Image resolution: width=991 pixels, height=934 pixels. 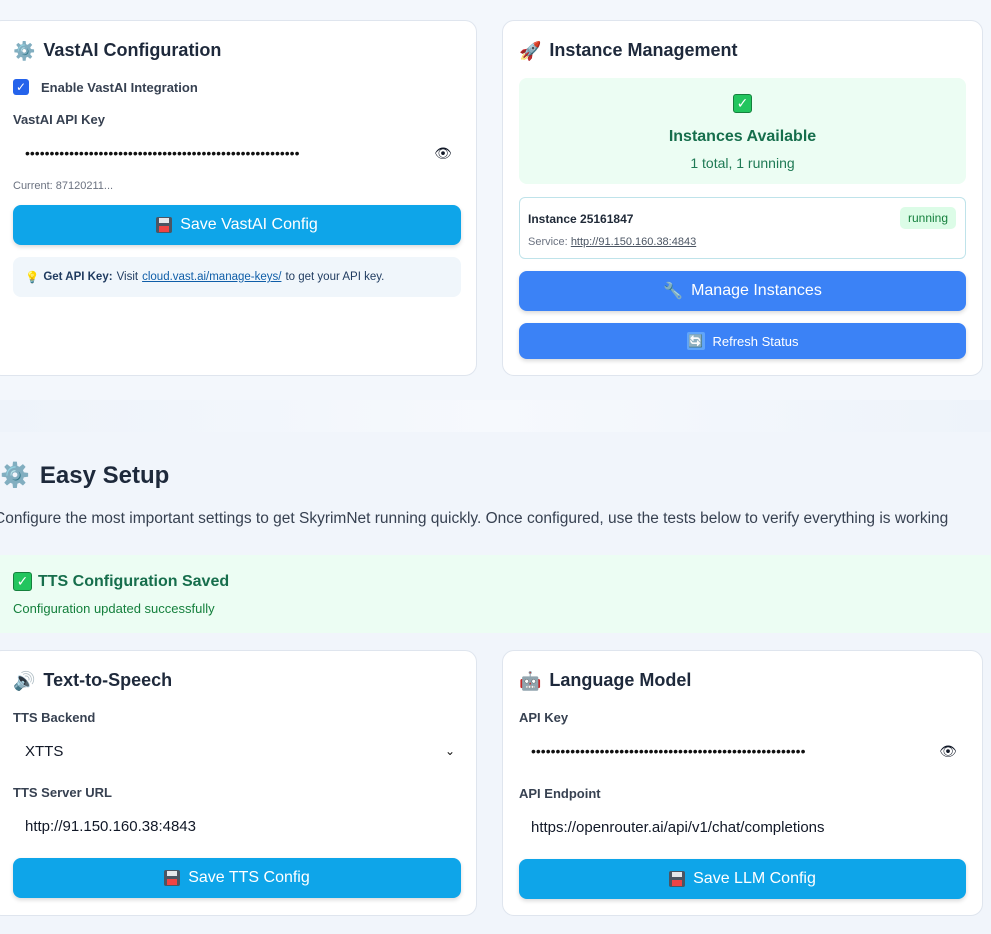 What do you see at coordinates (114, 608) in the screenshot?
I see `notice-message: Configuration updated successfully` at bounding box center [114, 608].